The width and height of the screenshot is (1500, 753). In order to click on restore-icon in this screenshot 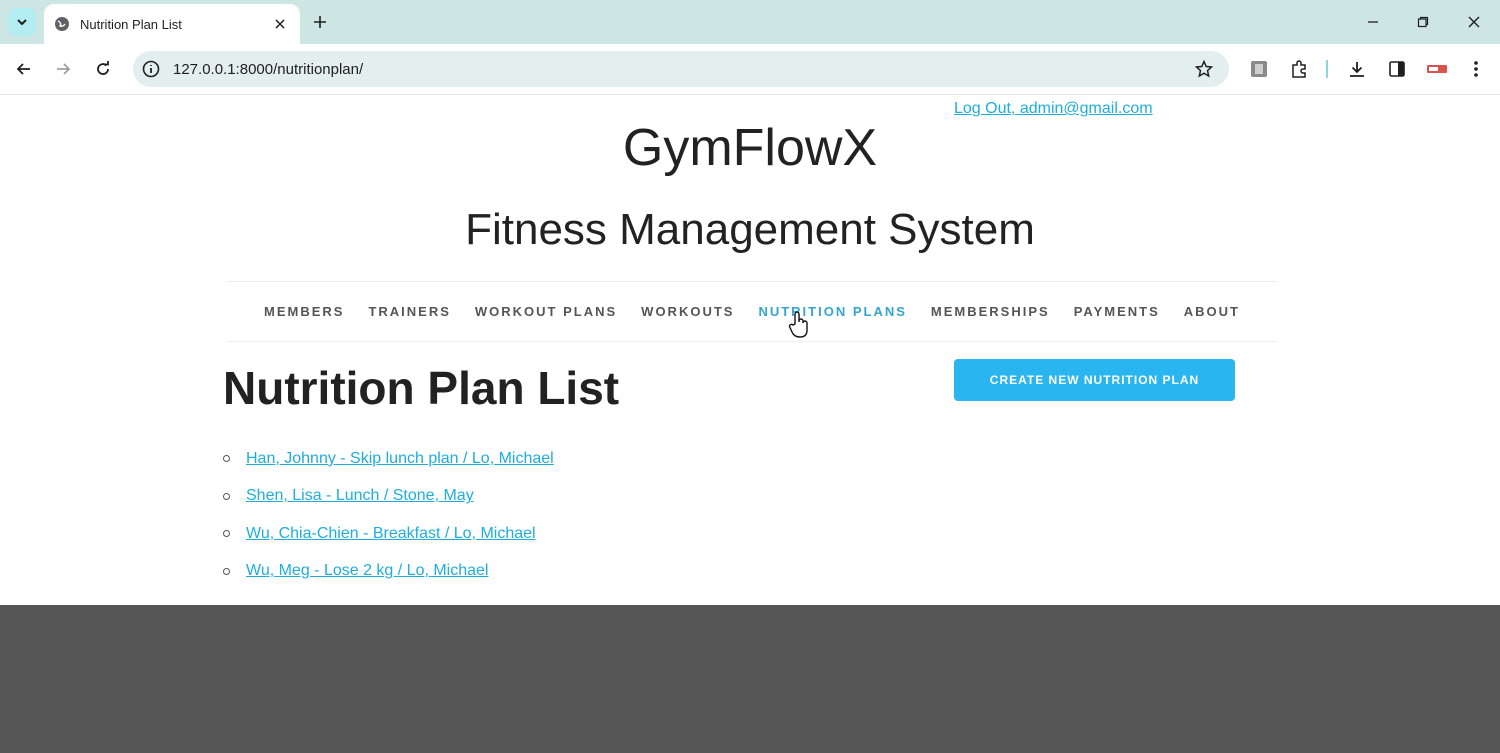, I will do `click(1423, 22)`.